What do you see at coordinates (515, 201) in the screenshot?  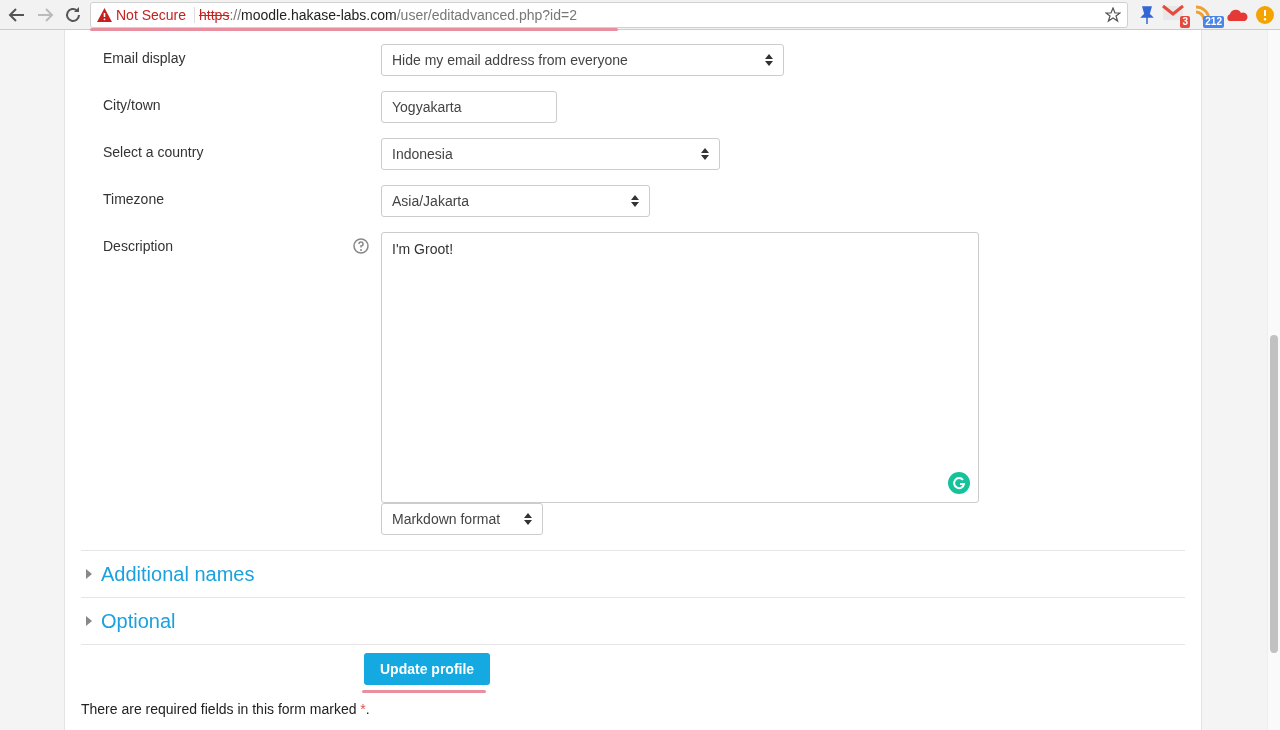 I see `select-field: Asia/Jakarta` at bounding box center [515, 201].